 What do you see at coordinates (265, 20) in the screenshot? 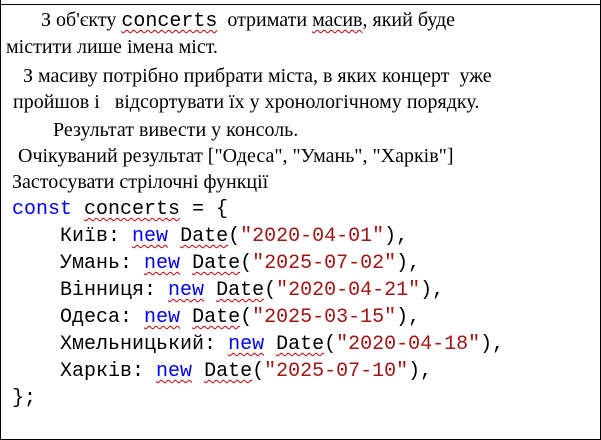
I see `task-line-1-mid: отримати` at bounding box center [265, 20].